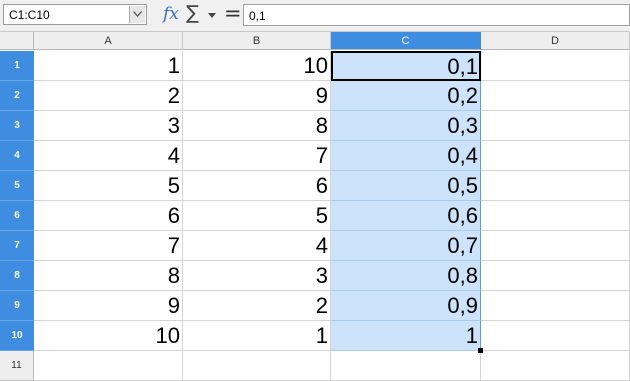 Image resolution: width=630 pixels, height=381 pixels. Describe the element at coordinates (17, 306) in the screenshot. I see `row-header-9: 9` at that location.